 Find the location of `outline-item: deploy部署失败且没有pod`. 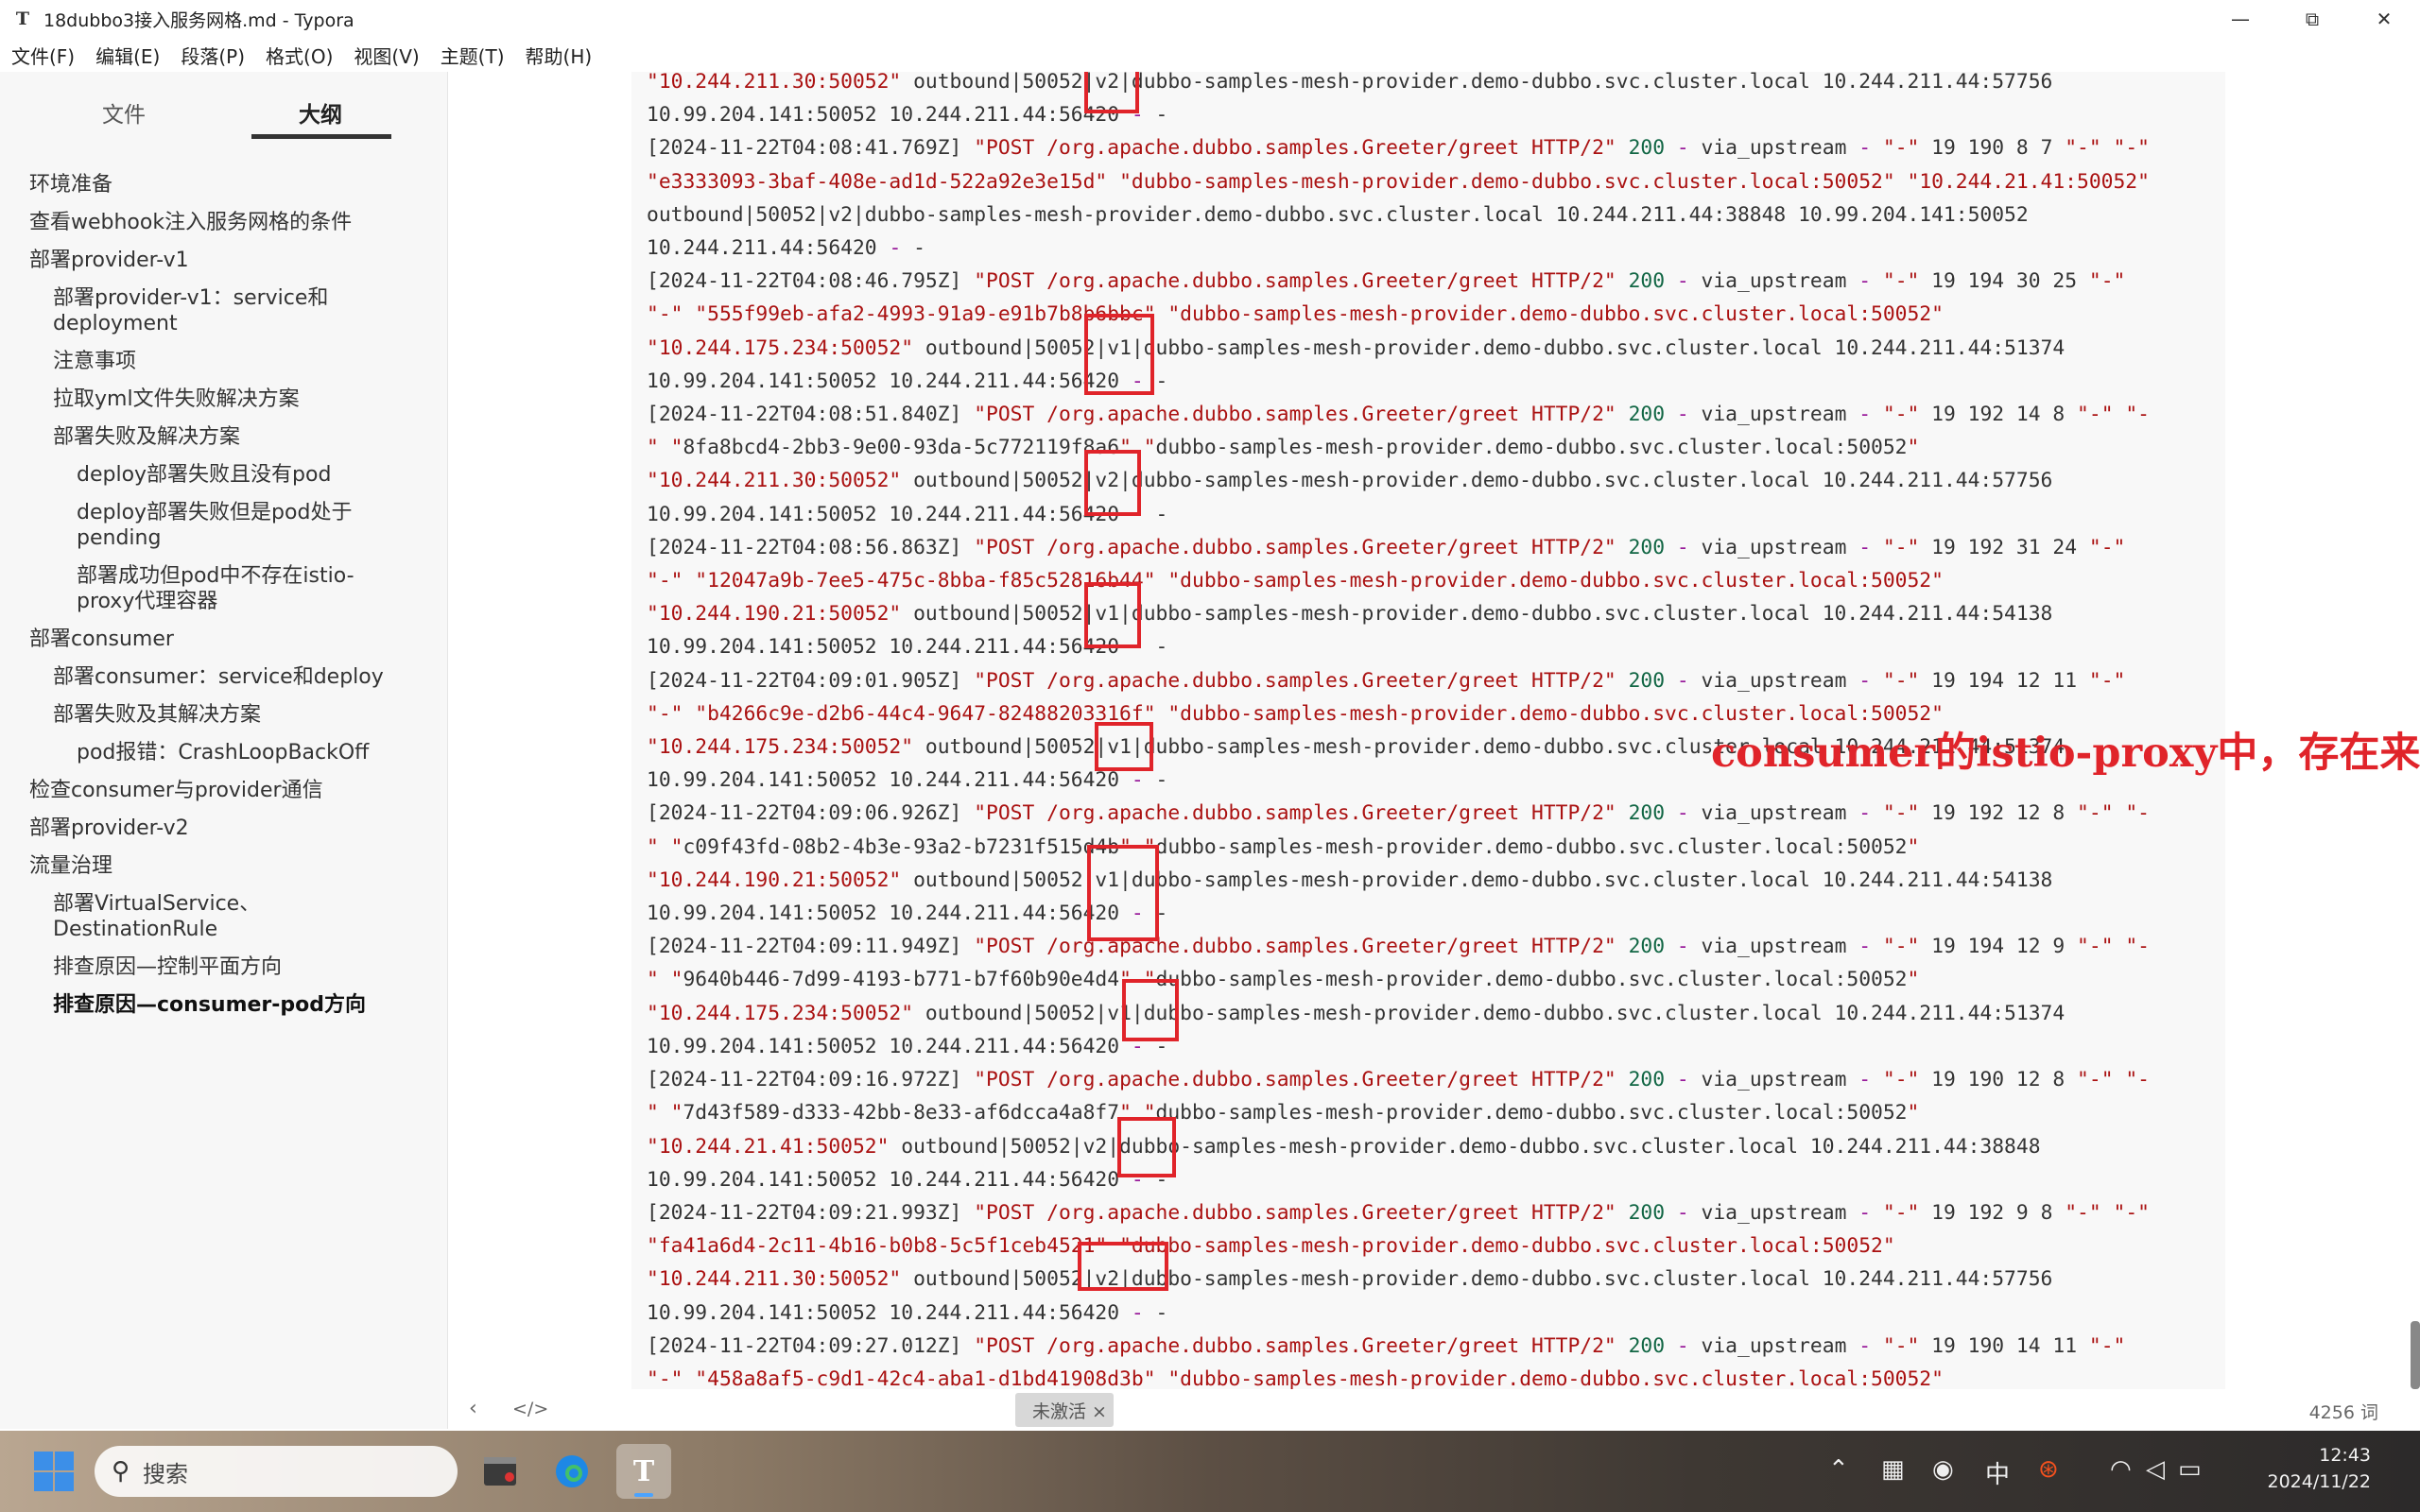

outline-item: deploy部署失败且没有pod is located at coordinates (223, 475).